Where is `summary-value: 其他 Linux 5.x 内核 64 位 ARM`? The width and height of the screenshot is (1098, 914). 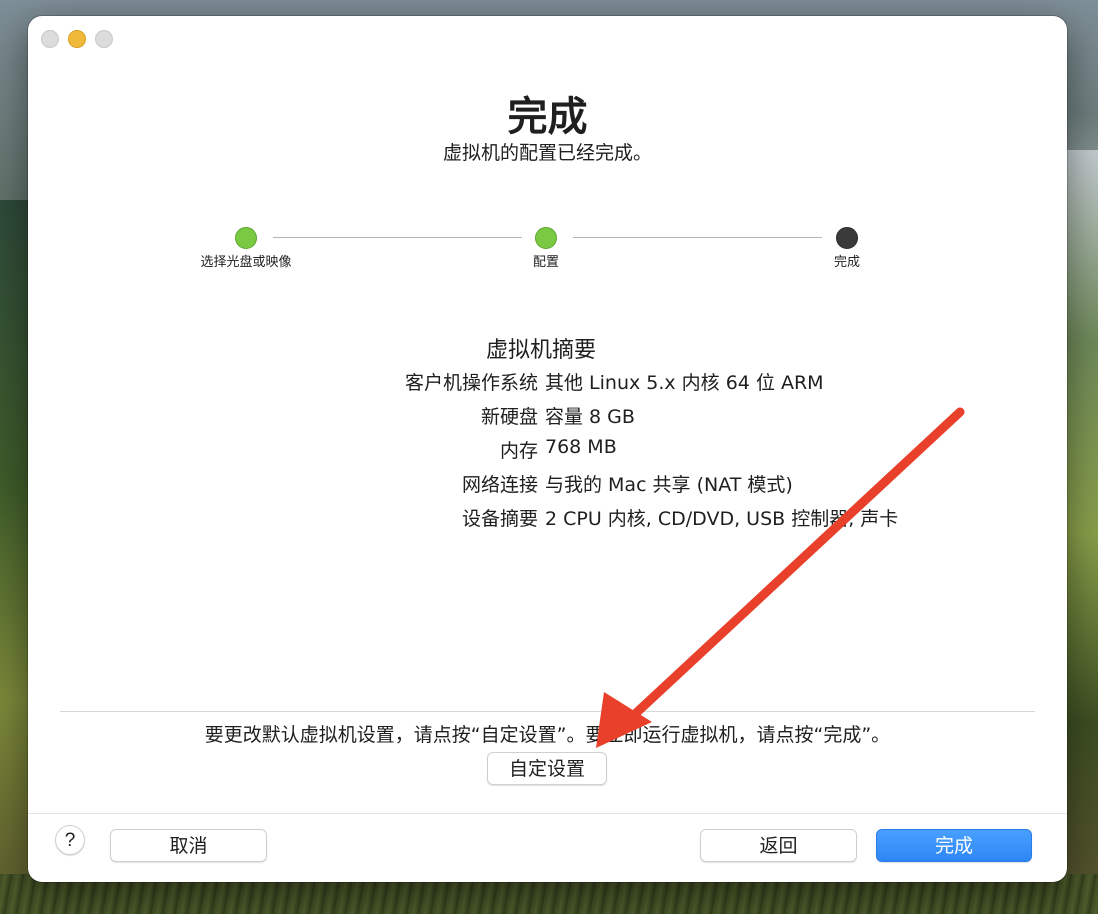 summary-value: 其他 Linux 5.x 内核 64 位 ARM is located at coordinates (684, 383).